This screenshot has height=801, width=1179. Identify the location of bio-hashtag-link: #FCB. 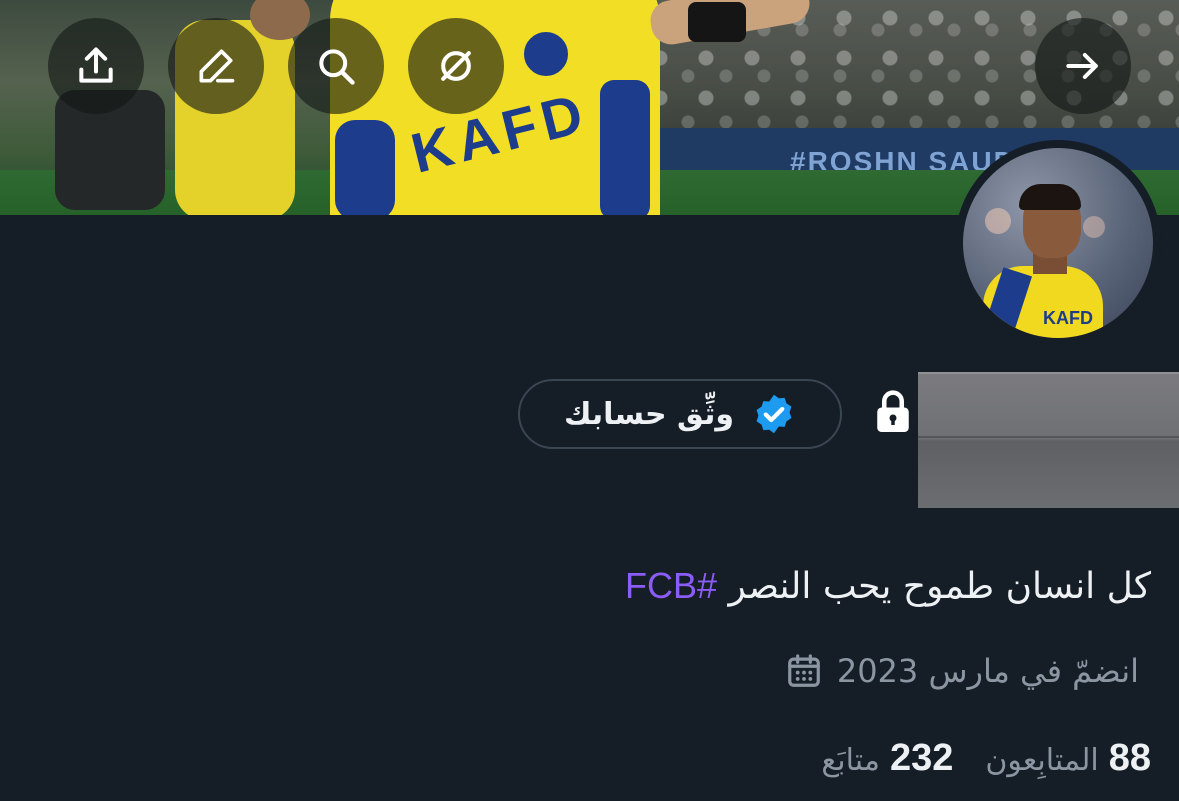
(671, 585).